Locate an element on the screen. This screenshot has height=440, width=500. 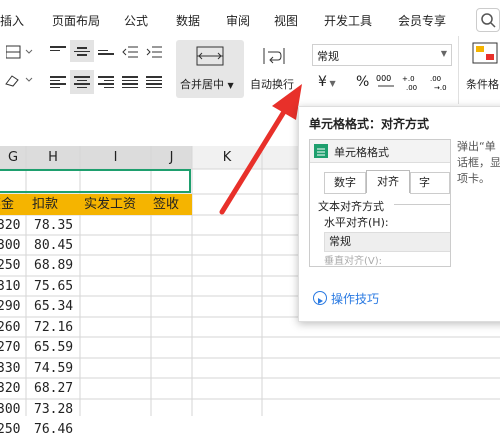
cell-deduction: 78.35 is located at coordinates (53, 226).